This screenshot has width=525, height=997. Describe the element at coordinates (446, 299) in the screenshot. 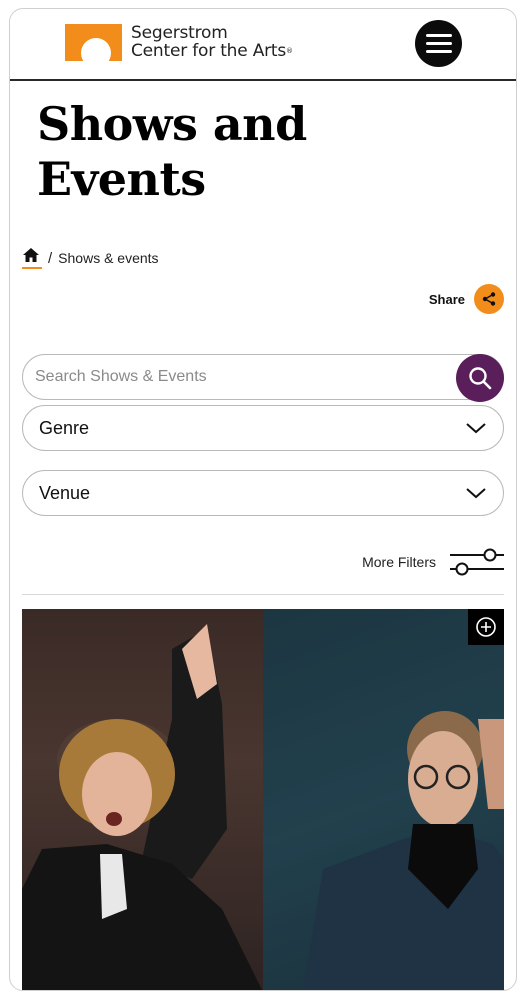

I see `share-label: Share` at that location.